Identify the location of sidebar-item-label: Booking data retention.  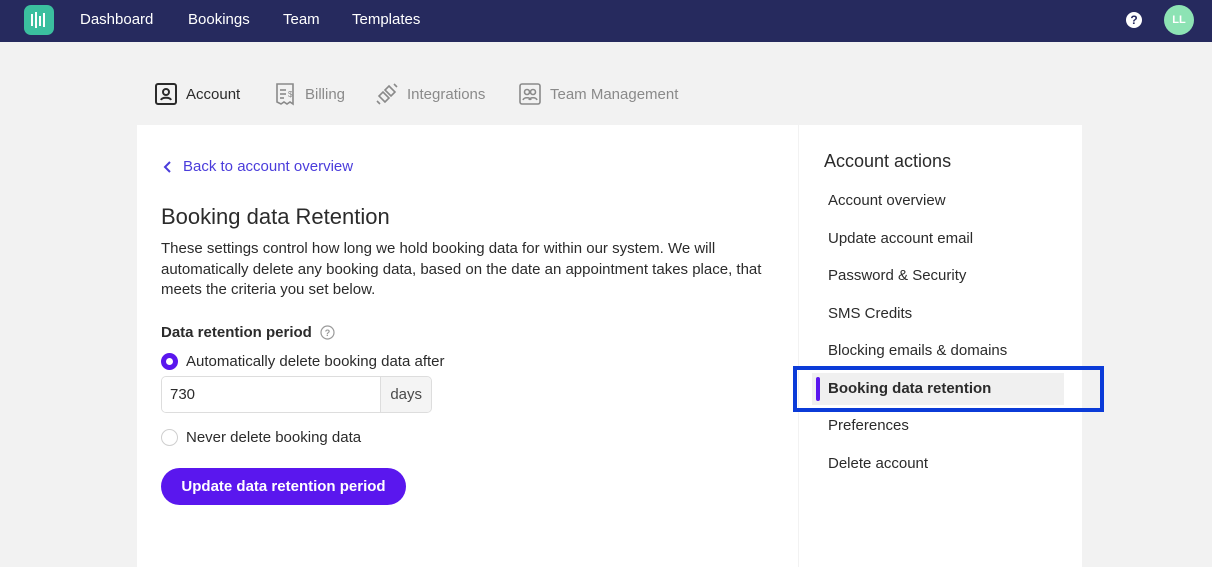
(910, 388).